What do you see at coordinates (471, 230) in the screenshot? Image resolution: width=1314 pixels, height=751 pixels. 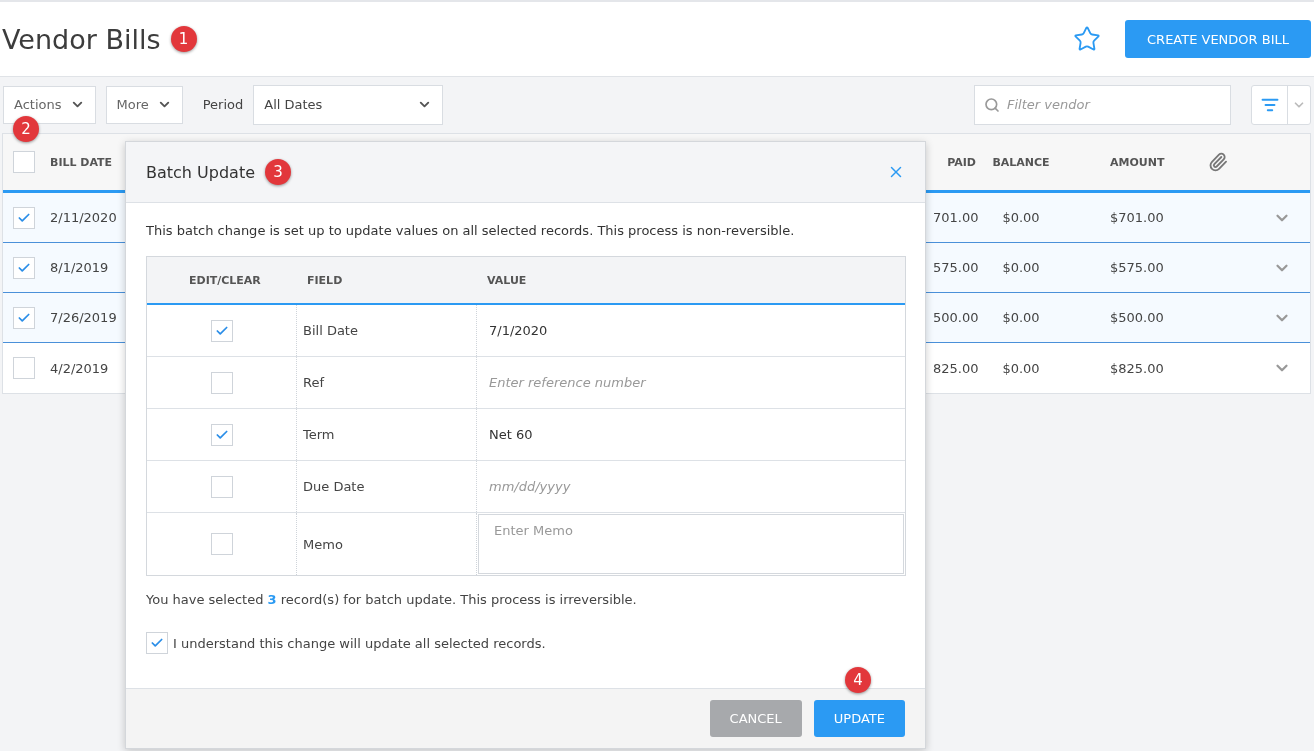 I see `intro-text: This batch change is set up to update values on all selected records. This process is non-reversible.` at bounding box center [471, 230].